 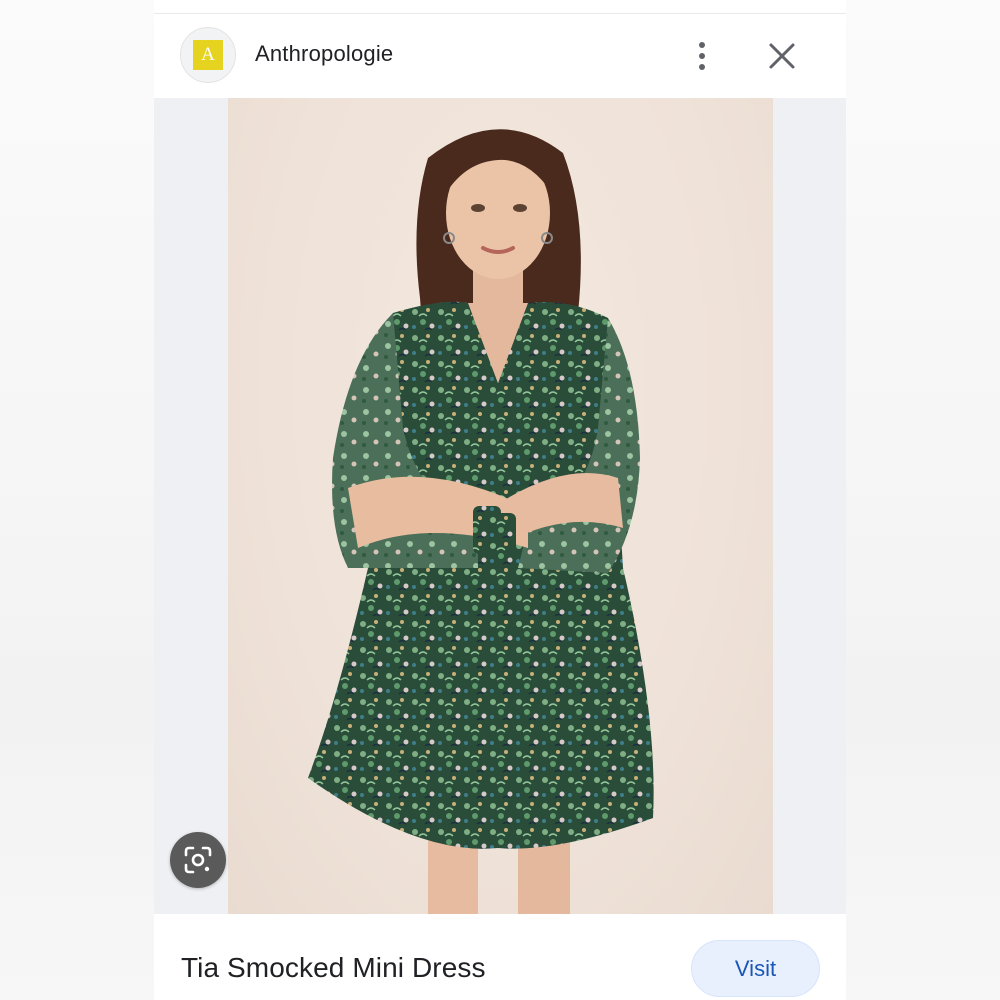 I want to click on top-divider, so click(x=500, y=7).